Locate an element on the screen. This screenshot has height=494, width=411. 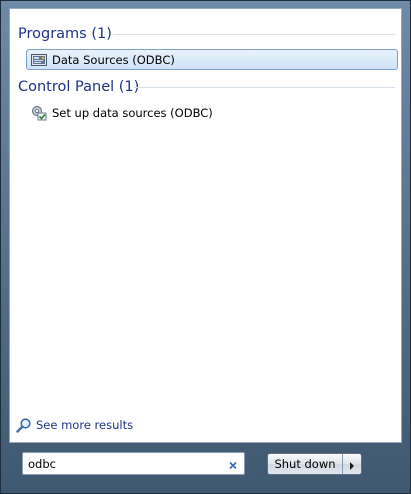
result-item-label: Set up data sources (ODBC) is located at coordinates (132, 112).